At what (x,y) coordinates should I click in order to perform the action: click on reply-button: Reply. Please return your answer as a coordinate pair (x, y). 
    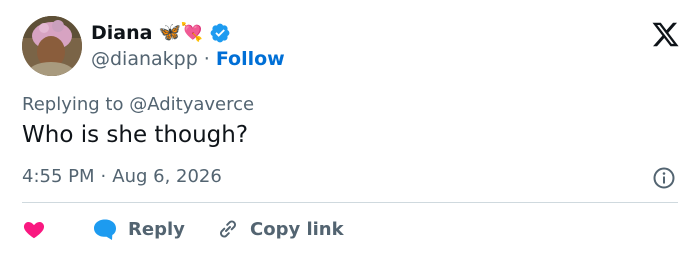
    Looking at the image, I should click on (154, 229).